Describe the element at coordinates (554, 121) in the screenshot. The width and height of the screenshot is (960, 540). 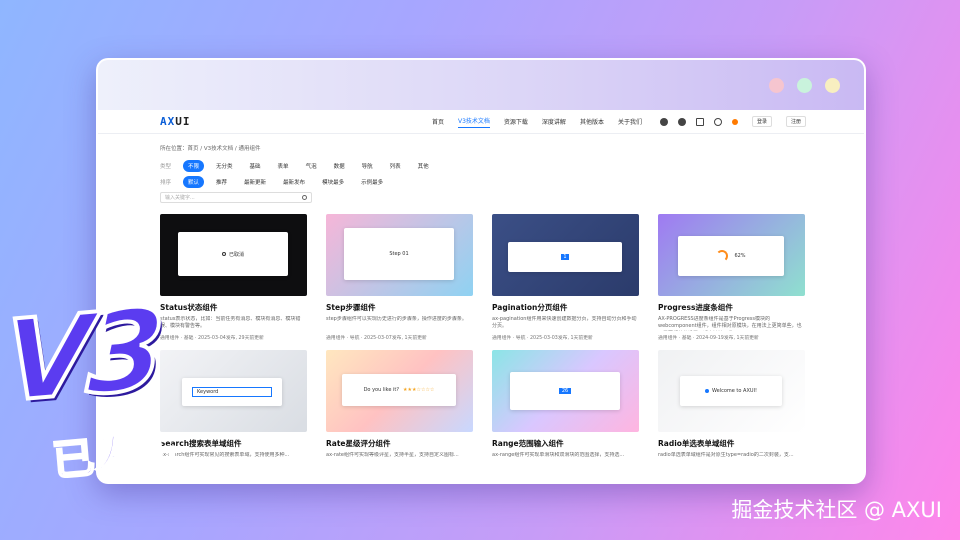
I see `nav-deep-dive: 深度讲解` at that location.